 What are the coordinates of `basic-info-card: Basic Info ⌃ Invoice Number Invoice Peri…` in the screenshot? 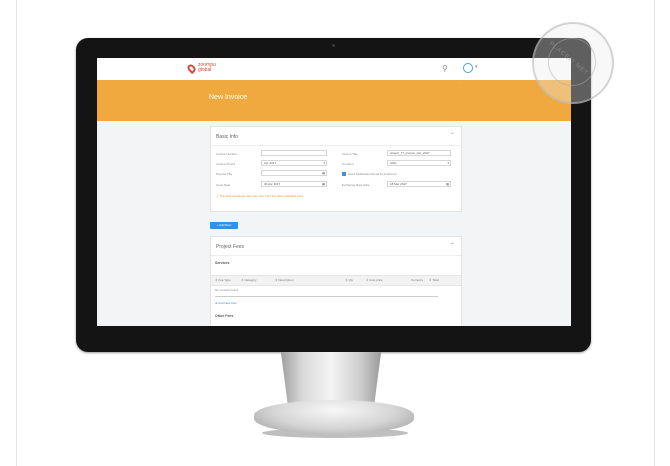 It's located at (336, 169).